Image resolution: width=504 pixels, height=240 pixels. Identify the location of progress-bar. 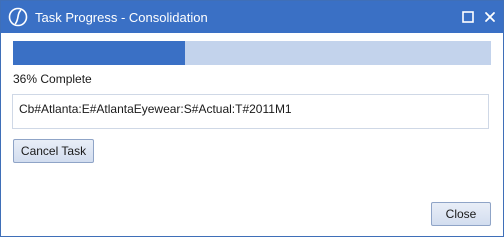
(252, 53).